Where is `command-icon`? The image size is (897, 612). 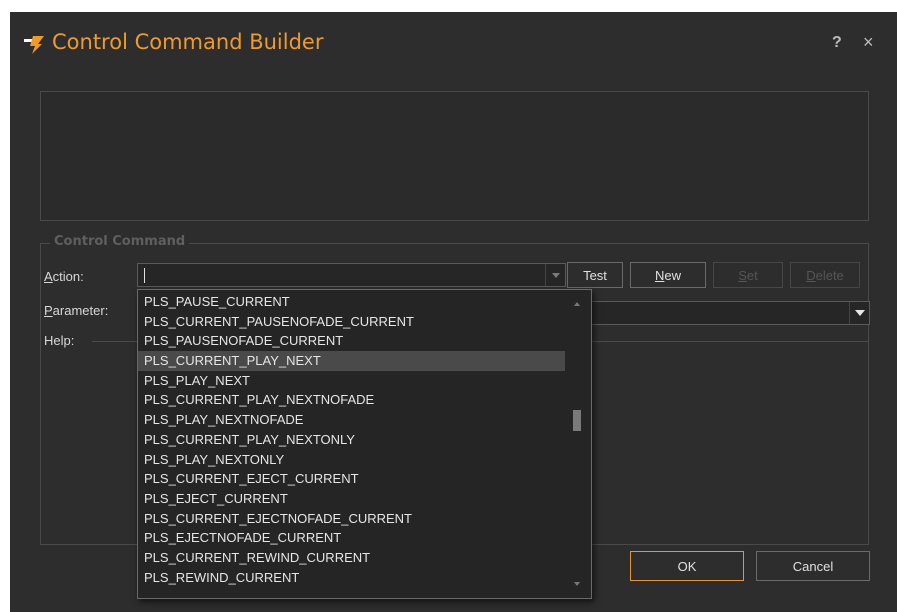 command-icon is located at coordinates (34, 45).